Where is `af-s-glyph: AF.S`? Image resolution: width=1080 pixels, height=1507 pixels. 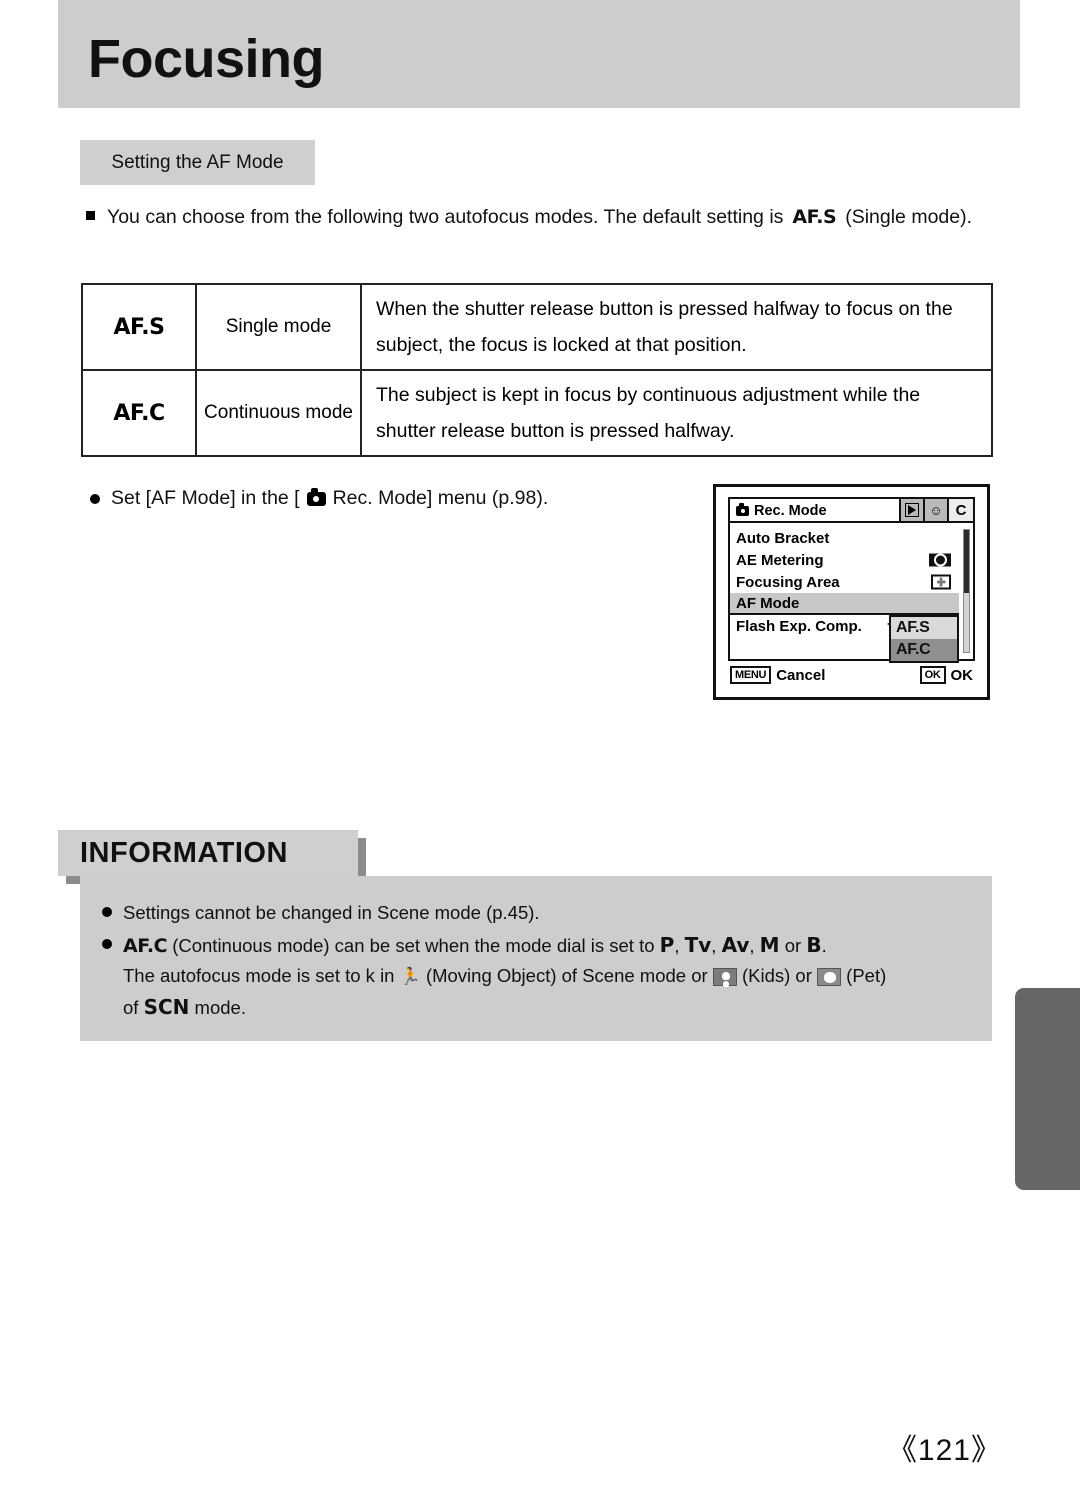
af-s-glyph: AF.S is located at coordinates (814, 217).